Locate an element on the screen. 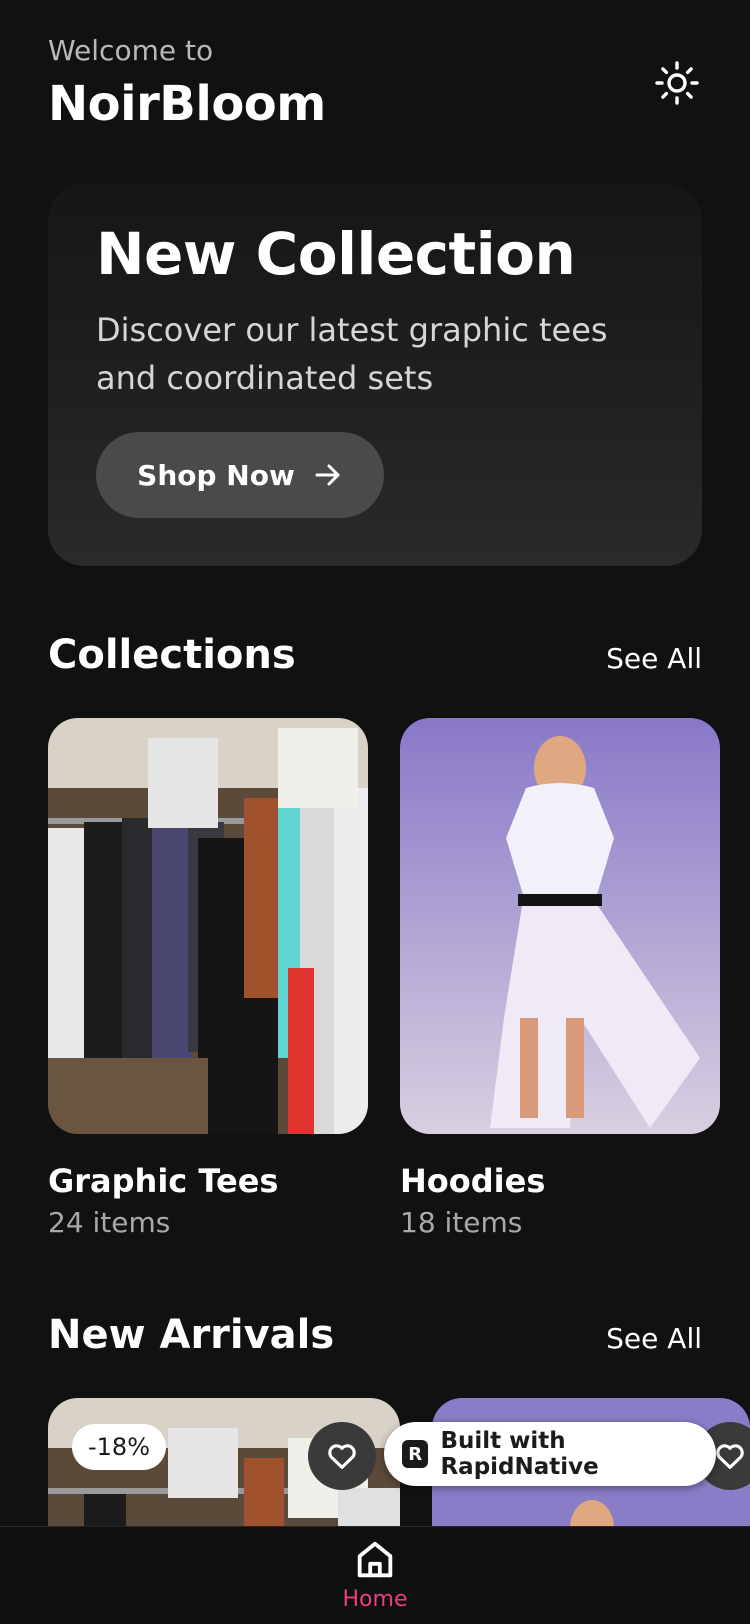 This screenshot has height=1624, width=750. collection-card-hoodies is located at coordinates (560, 926).